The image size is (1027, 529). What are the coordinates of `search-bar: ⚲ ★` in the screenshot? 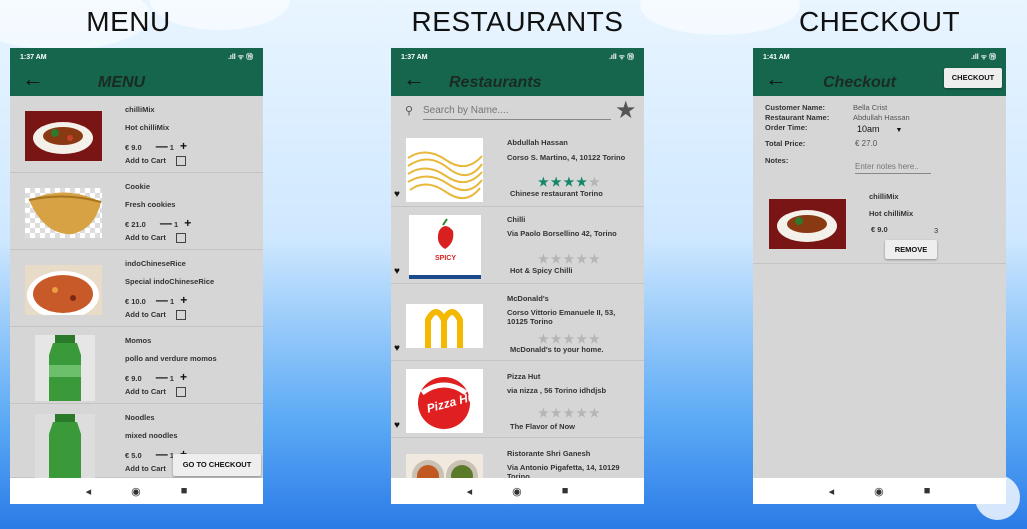 It's located at (517, 113).